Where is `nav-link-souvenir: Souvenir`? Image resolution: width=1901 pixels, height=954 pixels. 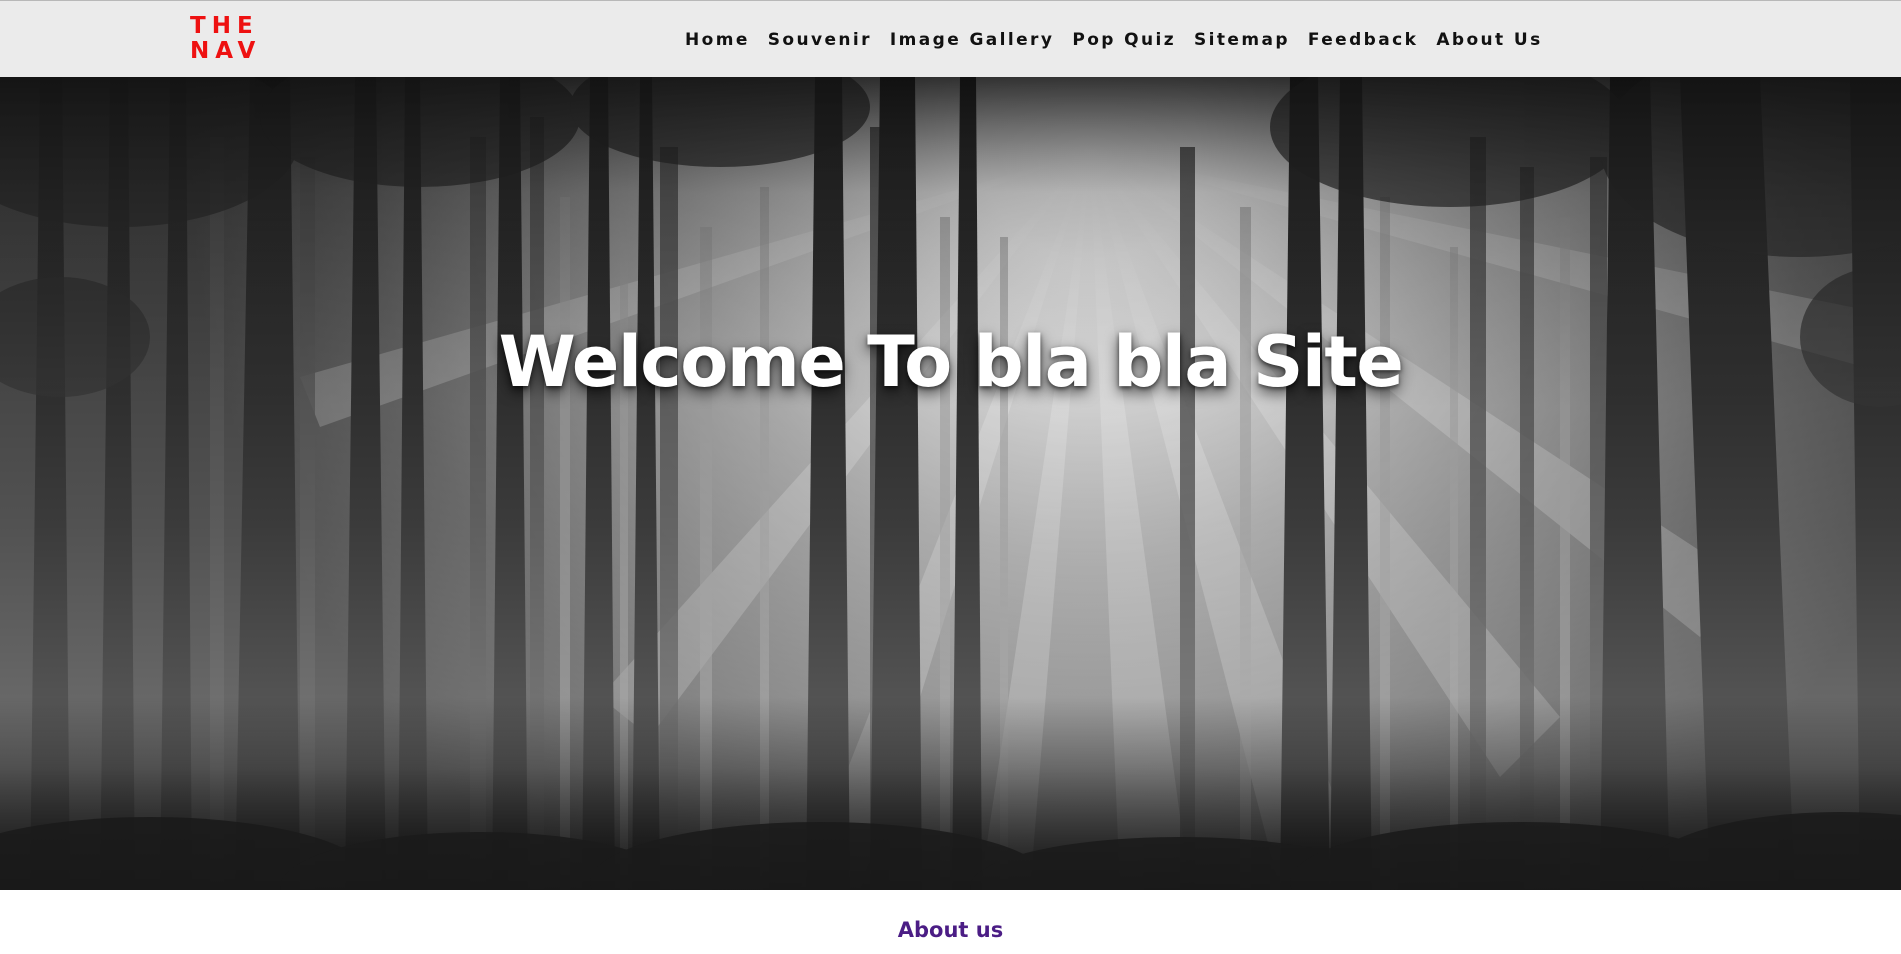
nav-link-souvenir: Souvenir is located at coordinates (820, 40).